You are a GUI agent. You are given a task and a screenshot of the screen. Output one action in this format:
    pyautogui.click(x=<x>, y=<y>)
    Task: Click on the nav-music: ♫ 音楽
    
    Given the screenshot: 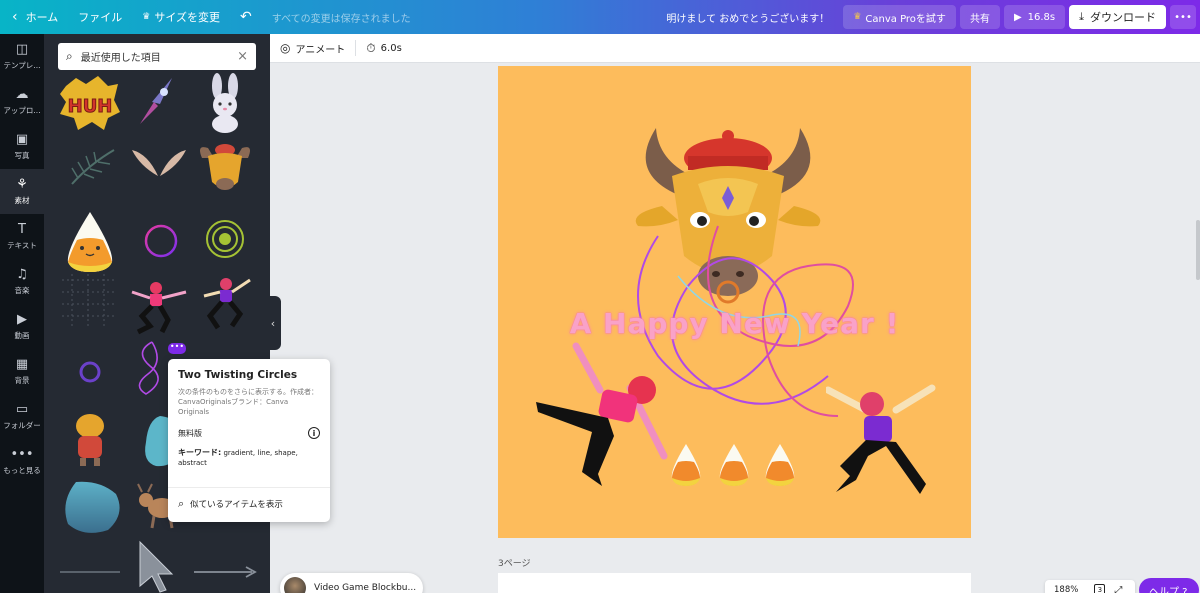 What is the action you would take?
    pyautogui.click(x=22, y=281)
    